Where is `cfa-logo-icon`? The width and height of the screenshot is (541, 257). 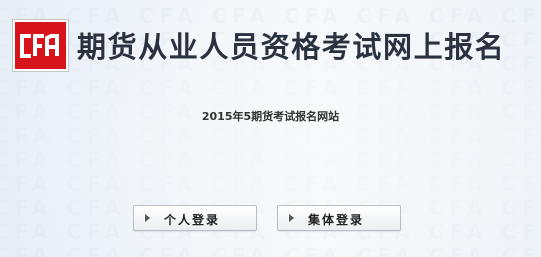 cfa-logo-icon is located at coordinates (39, 46).